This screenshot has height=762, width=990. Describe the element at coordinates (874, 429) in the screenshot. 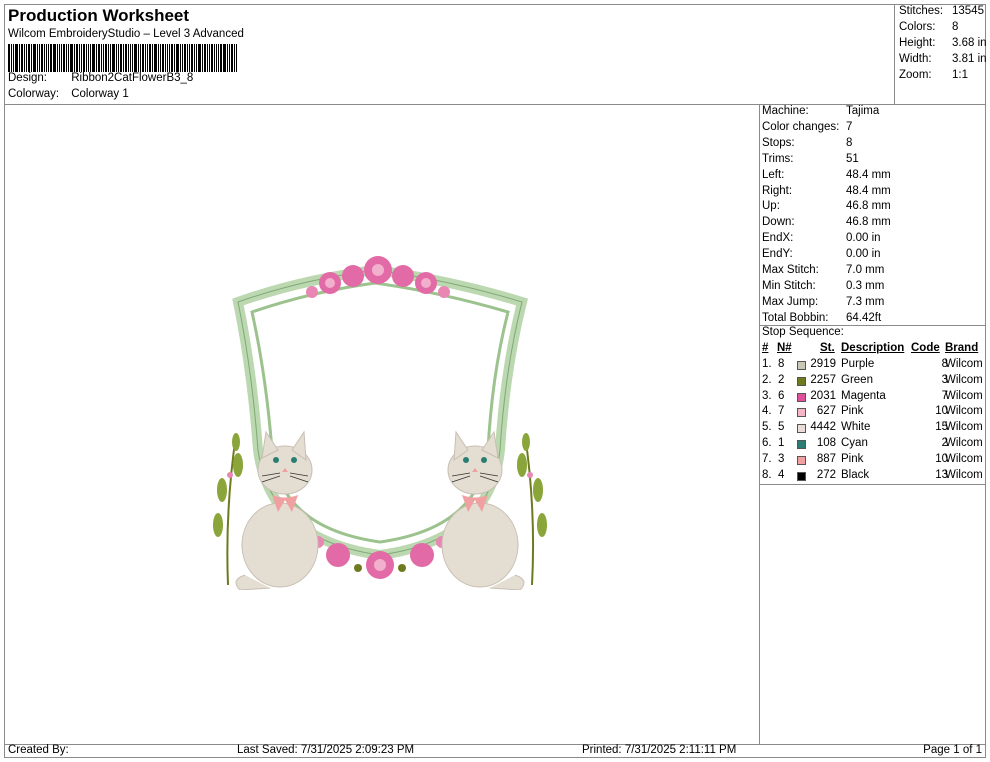

I see `table-row: 5. 5 4442 White 15 Wilcom` at that location.